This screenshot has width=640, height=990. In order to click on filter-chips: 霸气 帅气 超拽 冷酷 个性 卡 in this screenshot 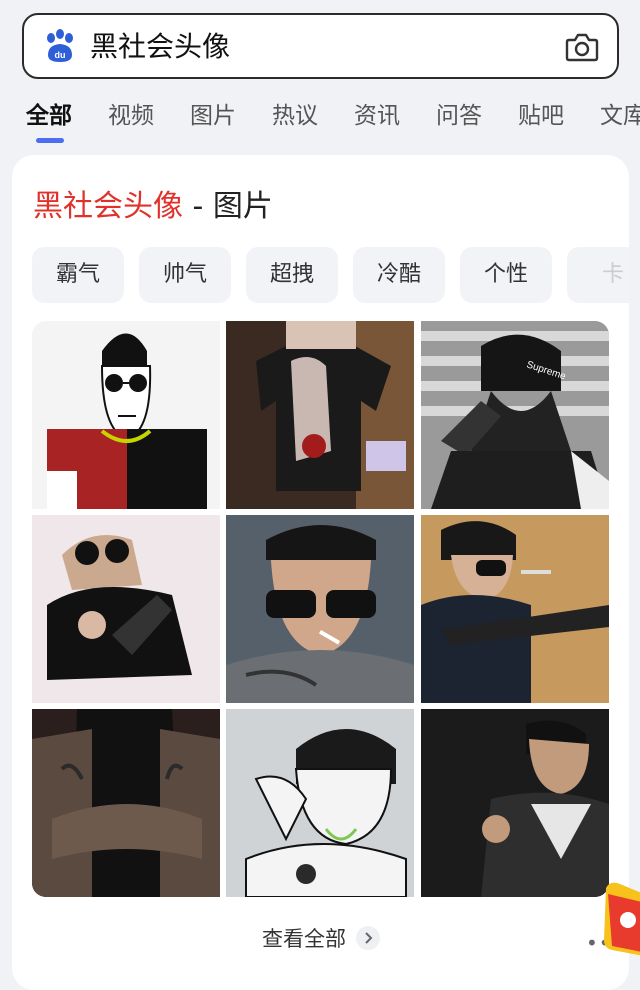, I will do `click(330, 275)`.